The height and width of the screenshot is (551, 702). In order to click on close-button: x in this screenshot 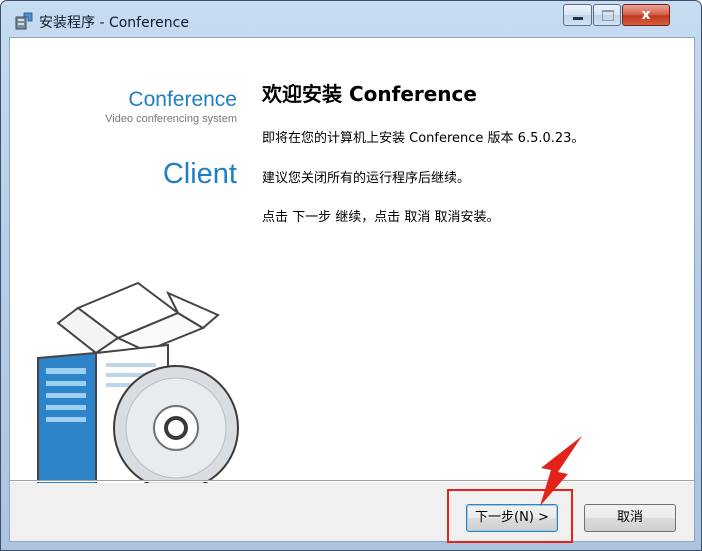, I will do `click(646, 15)`.